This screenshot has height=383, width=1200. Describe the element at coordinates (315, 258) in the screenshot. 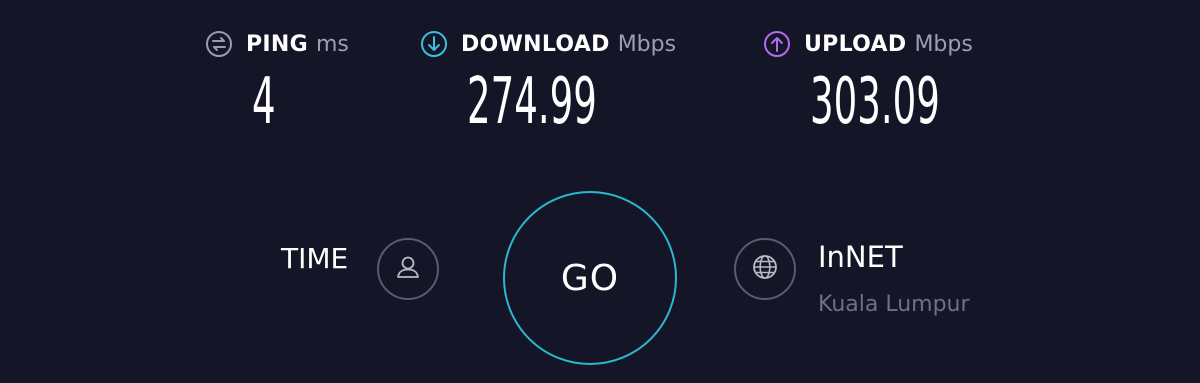

I see `time-label: TIME` at that location.